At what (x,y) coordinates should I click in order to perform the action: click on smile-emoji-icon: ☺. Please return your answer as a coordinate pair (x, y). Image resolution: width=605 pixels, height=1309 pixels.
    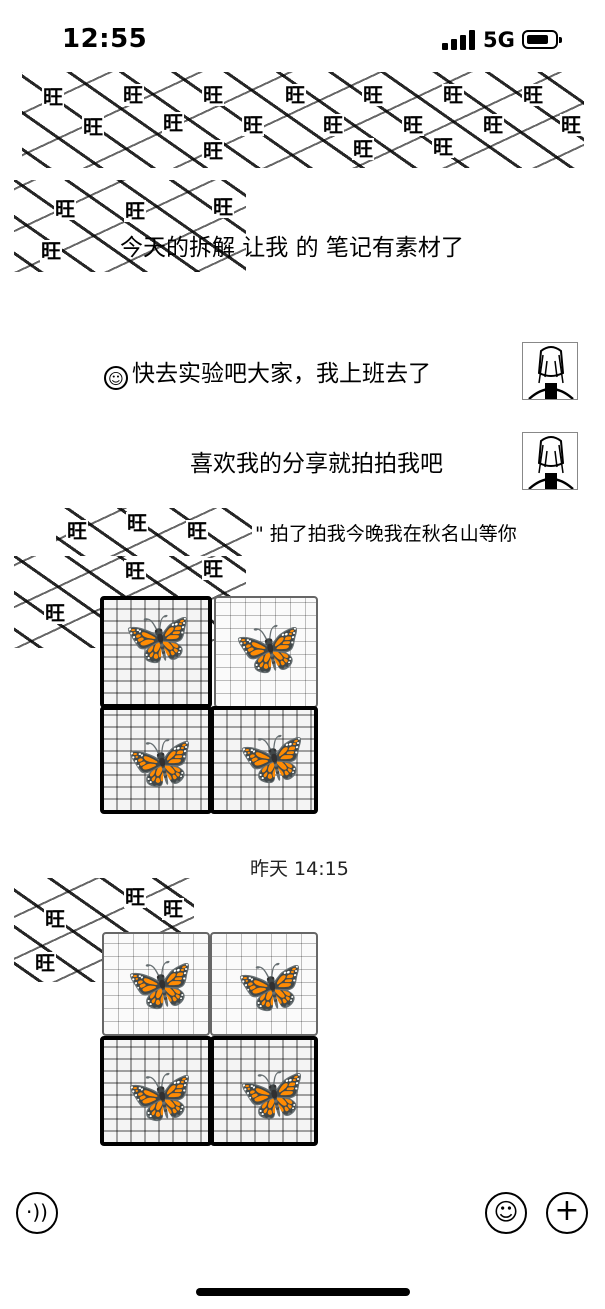
    Looking at the image, I should click on (116, 378).